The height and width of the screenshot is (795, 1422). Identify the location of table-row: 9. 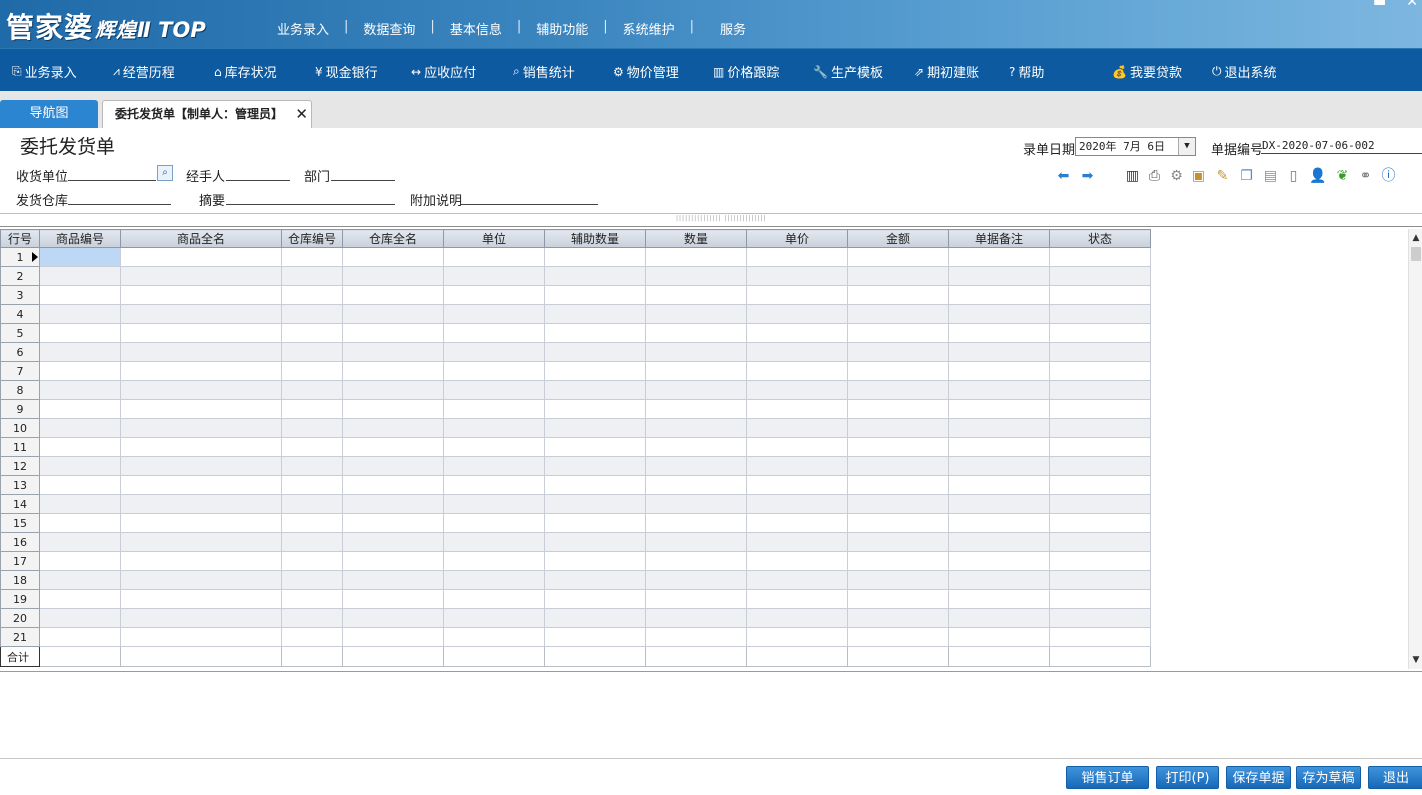
(575, 409).